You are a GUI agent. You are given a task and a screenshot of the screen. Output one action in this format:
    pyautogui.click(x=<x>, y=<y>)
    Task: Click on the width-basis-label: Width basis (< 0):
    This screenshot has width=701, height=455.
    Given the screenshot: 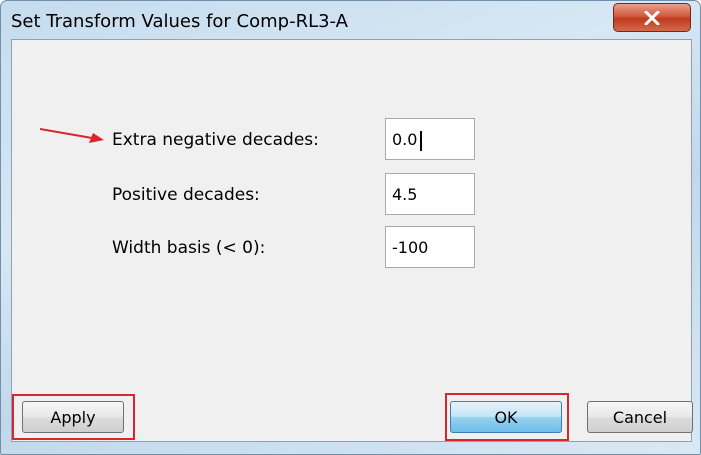 What is the action you would take?
    pyautogui.click(x=189, y=248)
    